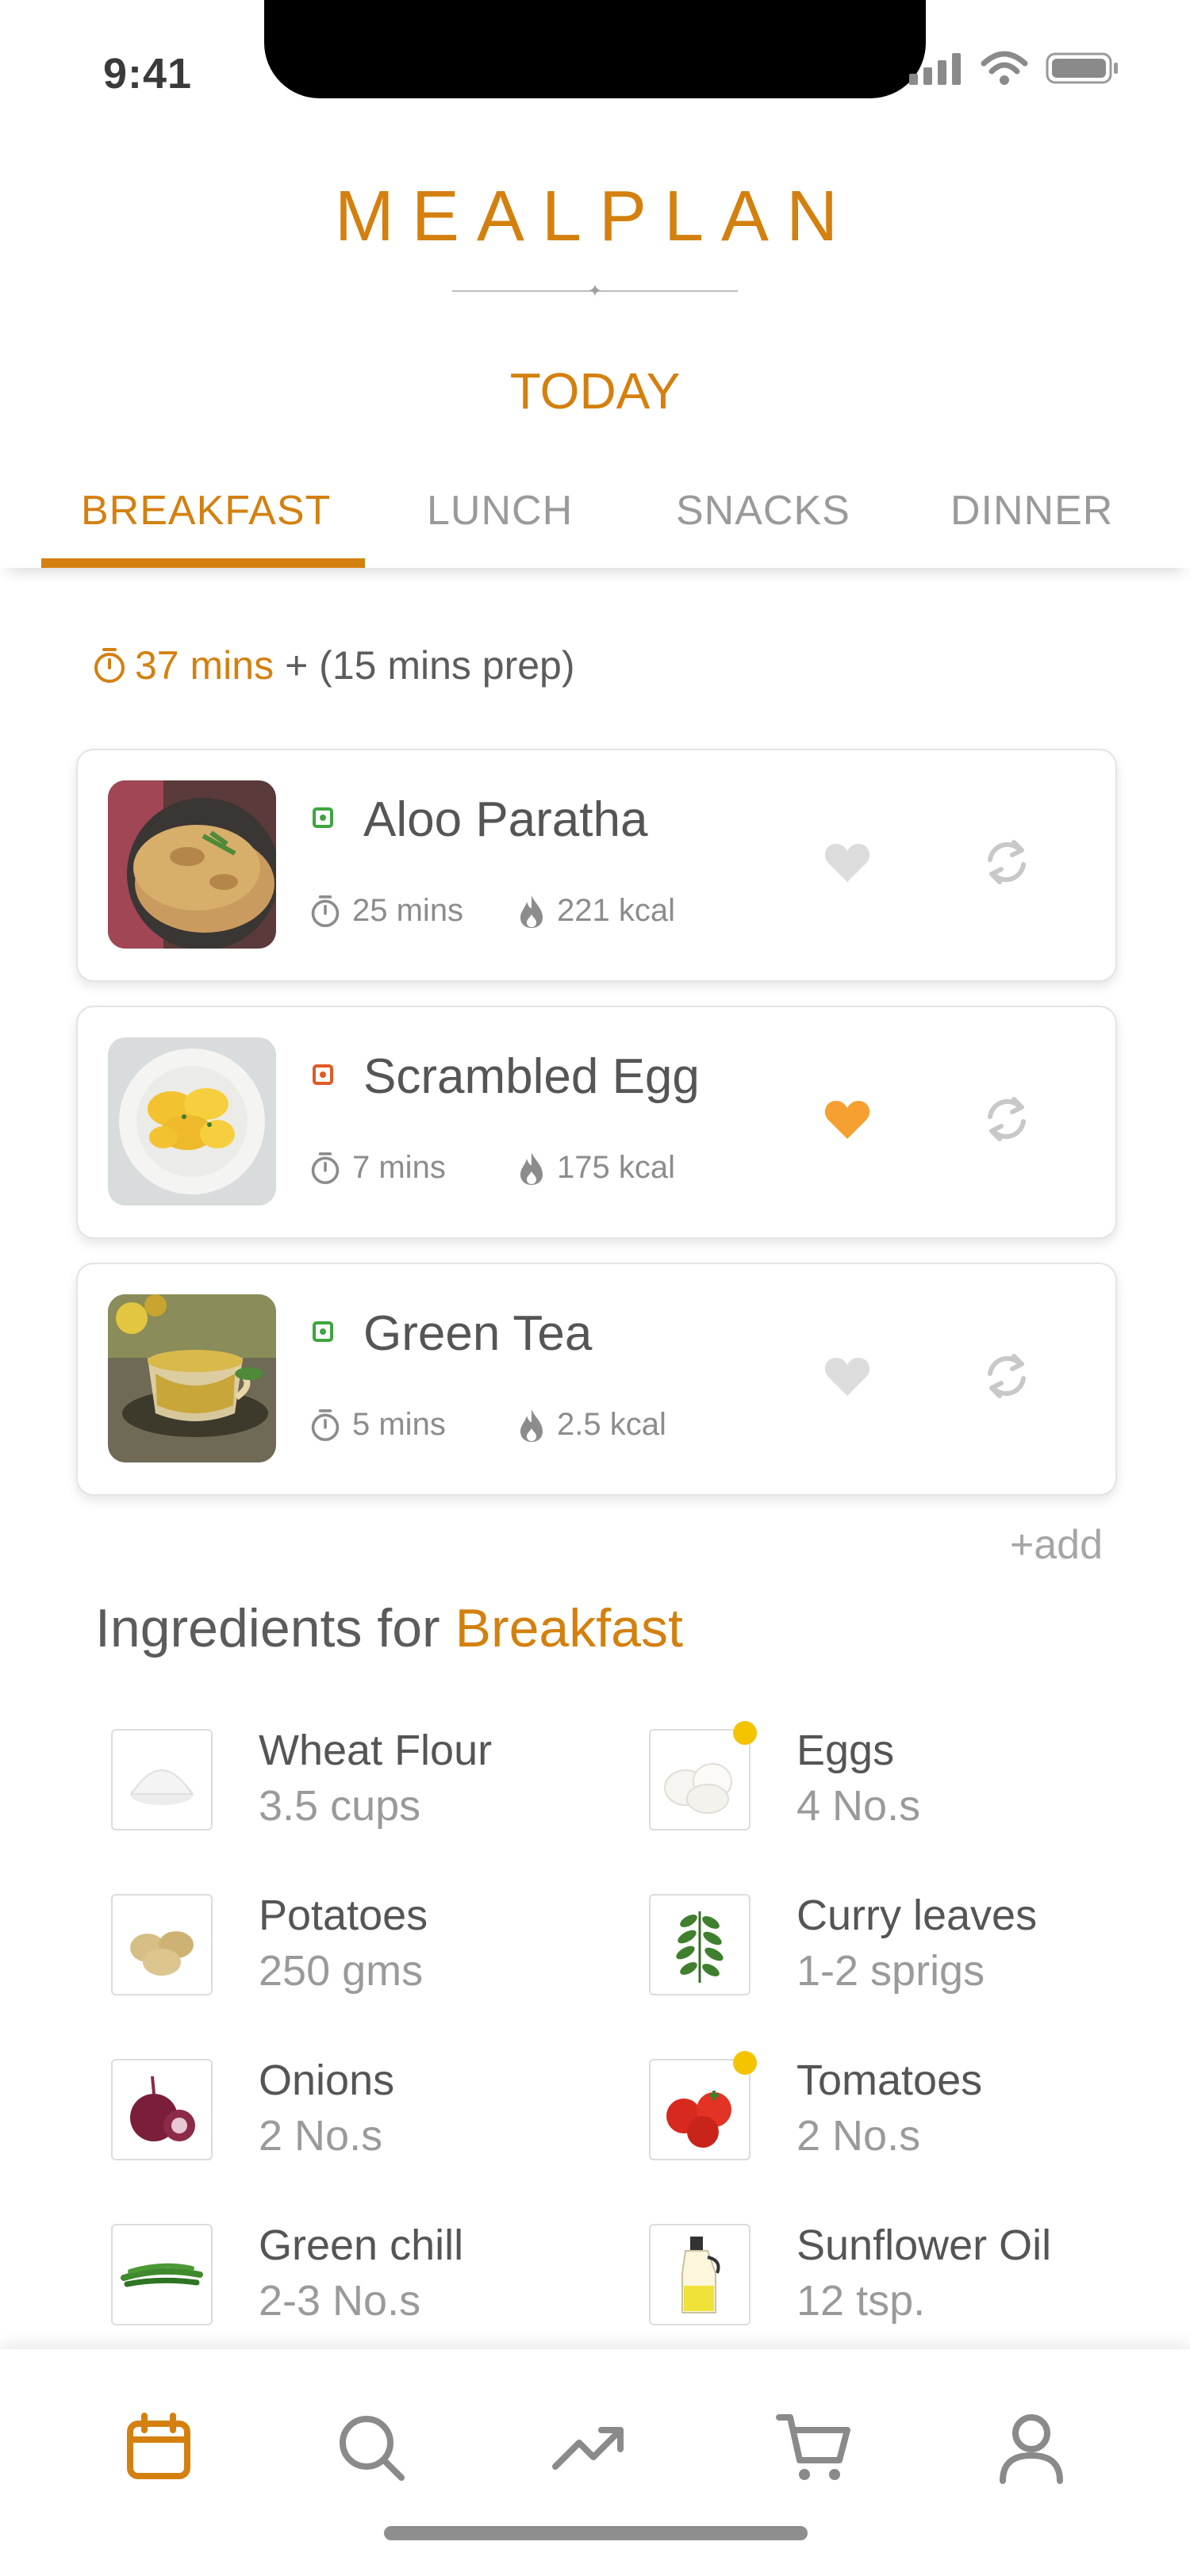  I want to click on meal-card: Scrambled Egg 7 mins 175 kcal, so click(596, 1122).